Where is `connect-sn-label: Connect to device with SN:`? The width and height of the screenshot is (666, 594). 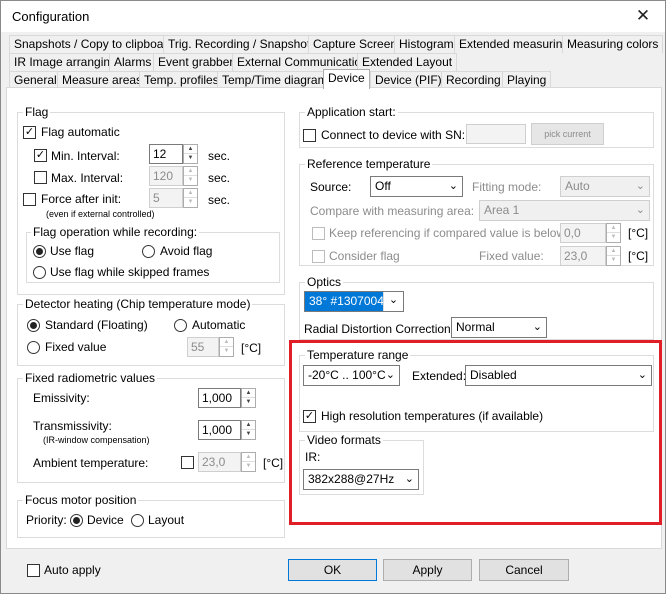 connect-sn-label: Connect to device with SN: is located at coordinates (393, 135).